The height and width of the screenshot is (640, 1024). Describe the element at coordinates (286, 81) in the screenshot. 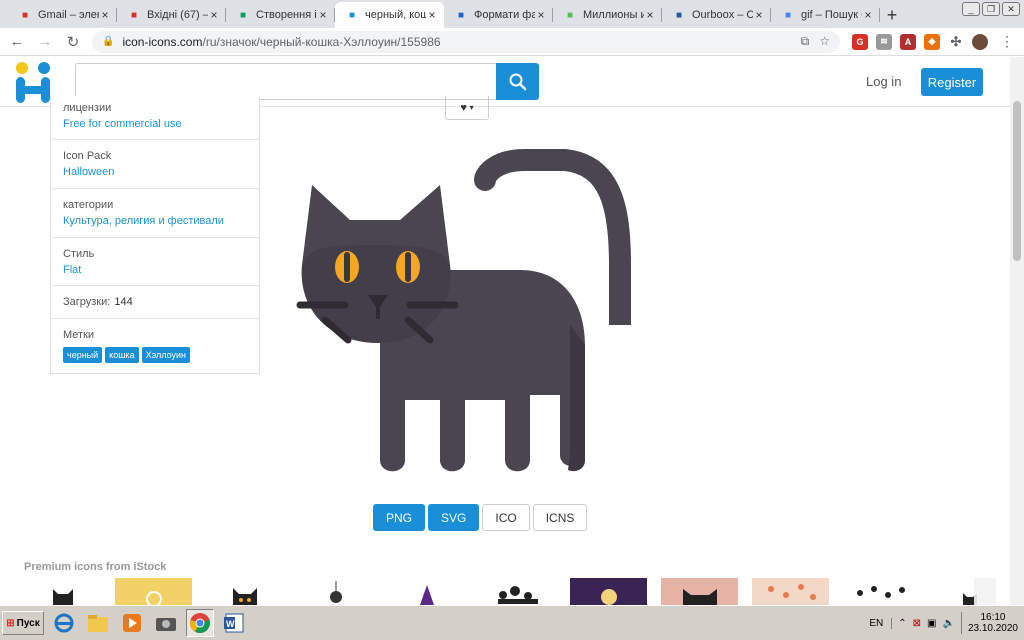

I see `search-input` at that location.